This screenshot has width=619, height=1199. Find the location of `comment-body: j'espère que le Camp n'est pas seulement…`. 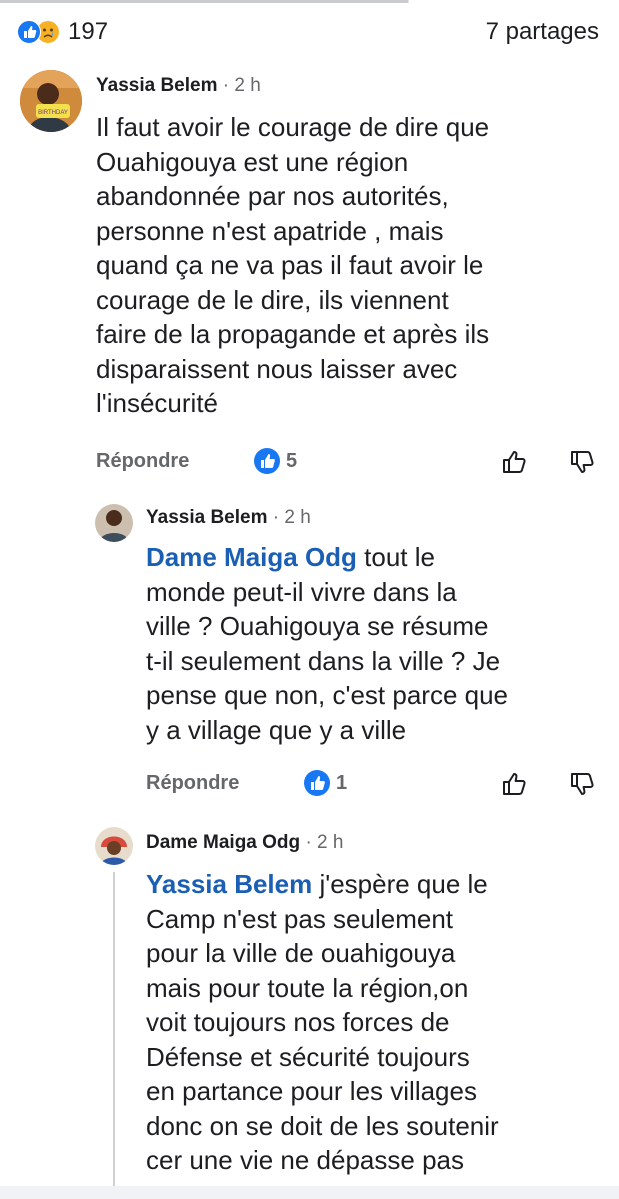

comment-body: j'espère que le Camp n'est pas seulement… is located at coordinates (322, 1022).